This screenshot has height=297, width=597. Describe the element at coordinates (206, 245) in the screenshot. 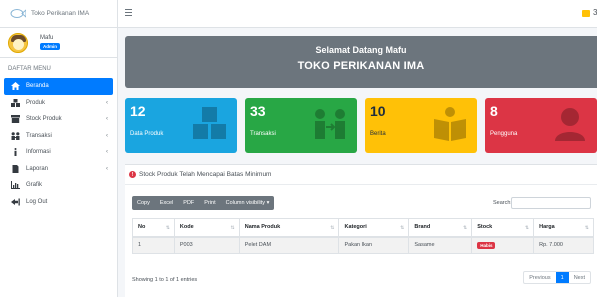

I see `cell-kode: P003` at that location.